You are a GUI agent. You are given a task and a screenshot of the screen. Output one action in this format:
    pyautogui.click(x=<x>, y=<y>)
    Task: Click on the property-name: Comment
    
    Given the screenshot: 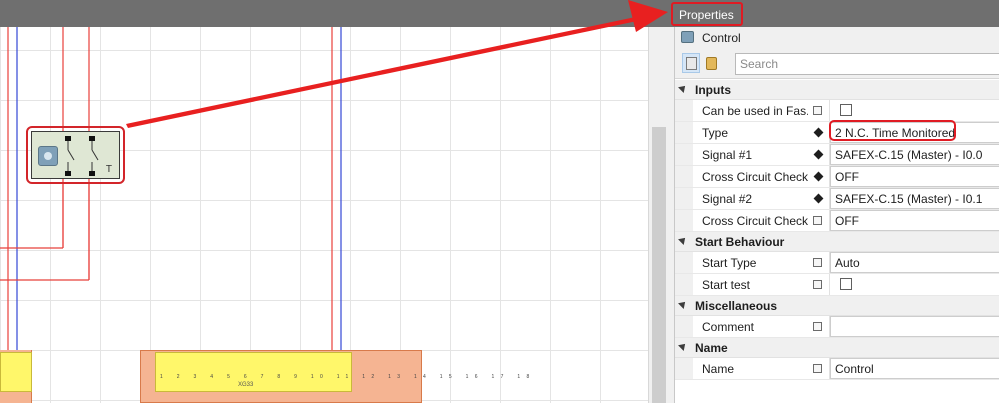 What is the action you would take?
    pyautogui.click(x=728, y=327)
    